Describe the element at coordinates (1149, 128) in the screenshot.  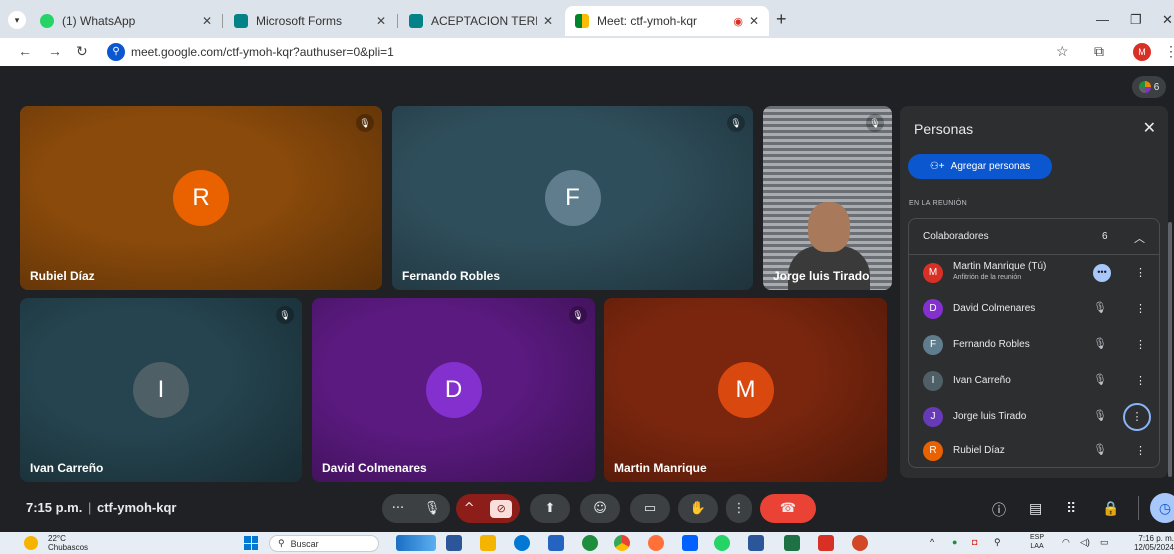
I see `close-panel-icon: ✕` at that location.